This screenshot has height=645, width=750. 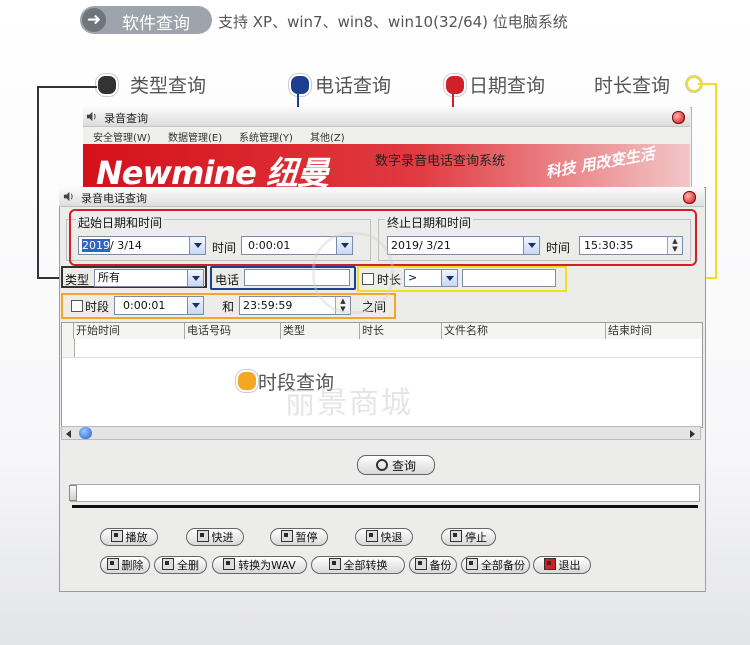 I want to click on end-time-label: 时间, so click(x=558, y=248).